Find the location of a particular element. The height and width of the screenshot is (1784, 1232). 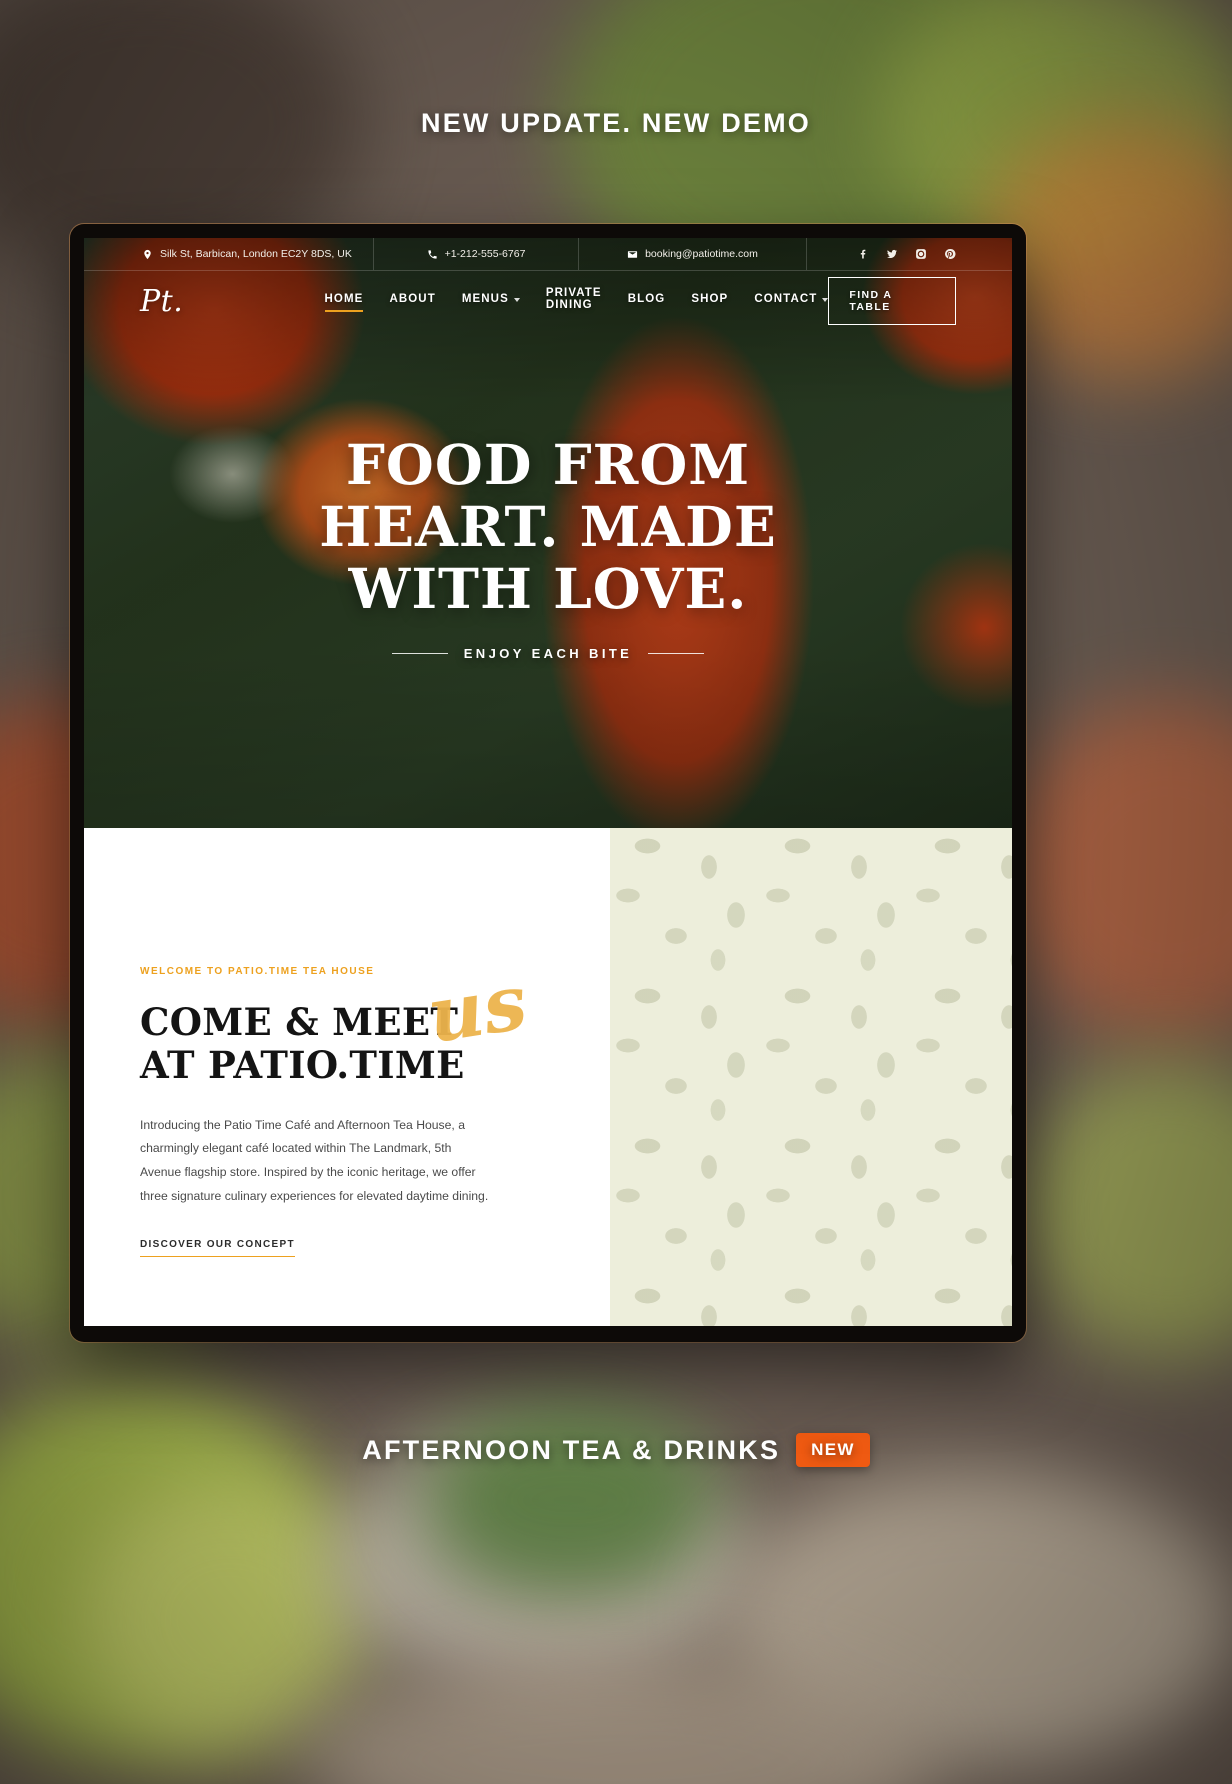

pinterest-icon is located at coordinates (950, 254).